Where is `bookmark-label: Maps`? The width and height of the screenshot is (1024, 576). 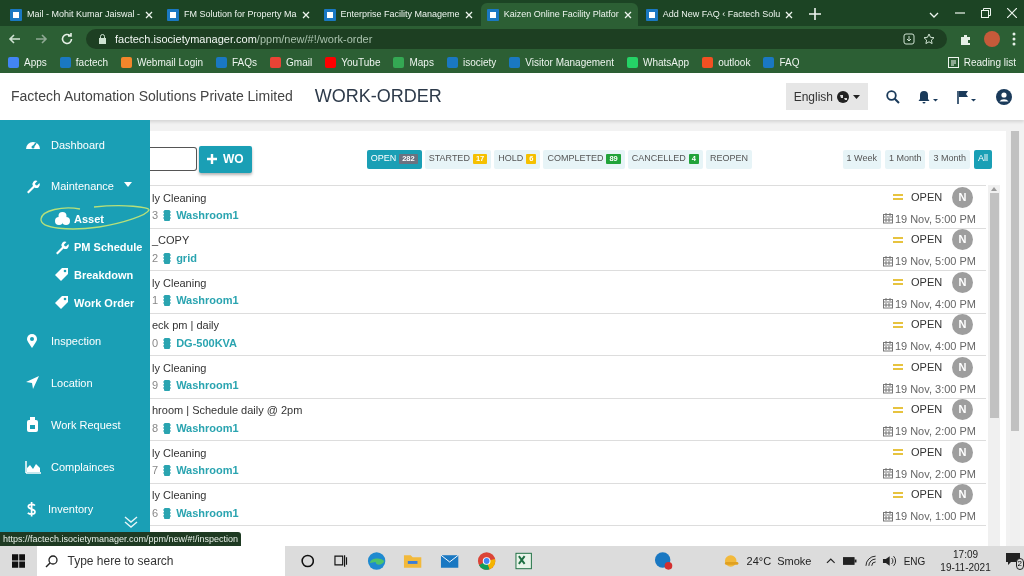
bookmark-label: Maps is located at coordinates (421, 62).